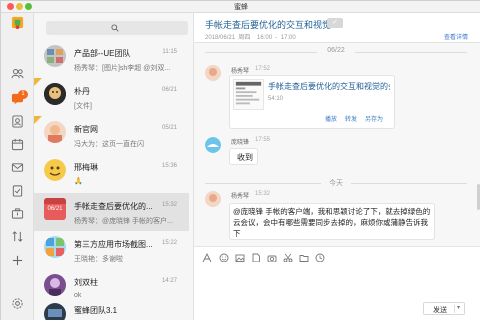 This screenshot has width=480, height=320. I want to click on play-button: 播放, so click(331, 118).